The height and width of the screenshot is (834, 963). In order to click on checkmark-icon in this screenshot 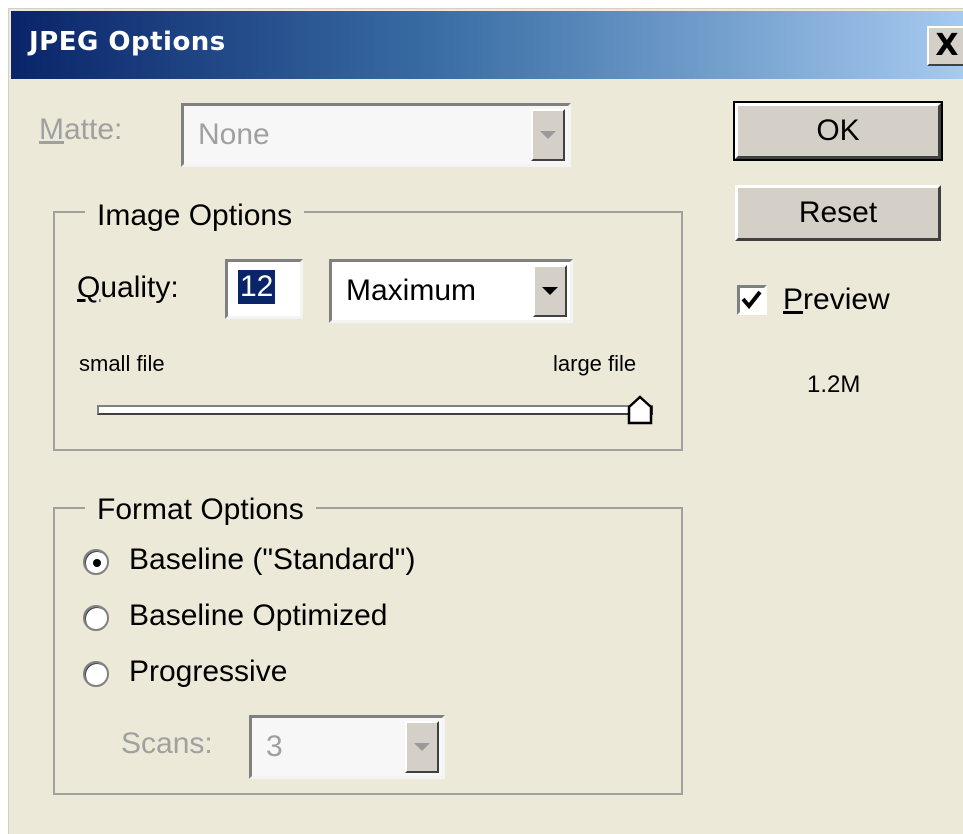, I will do `click(751, 300)`.